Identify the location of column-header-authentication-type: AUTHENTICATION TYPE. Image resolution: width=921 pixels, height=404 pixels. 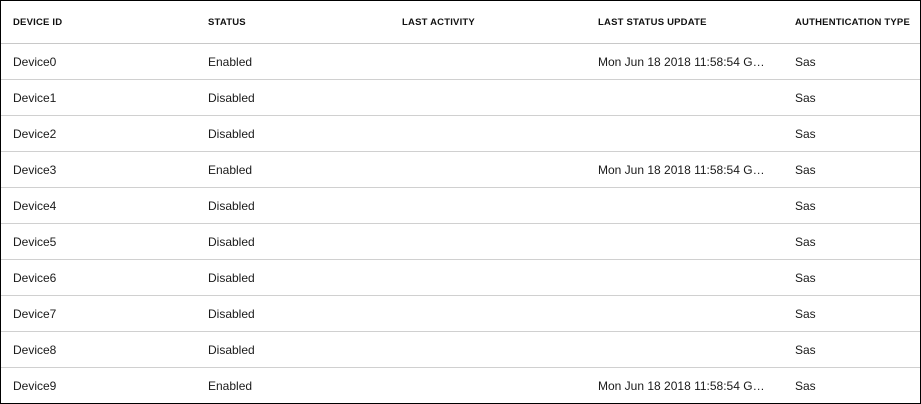
(851, 22).